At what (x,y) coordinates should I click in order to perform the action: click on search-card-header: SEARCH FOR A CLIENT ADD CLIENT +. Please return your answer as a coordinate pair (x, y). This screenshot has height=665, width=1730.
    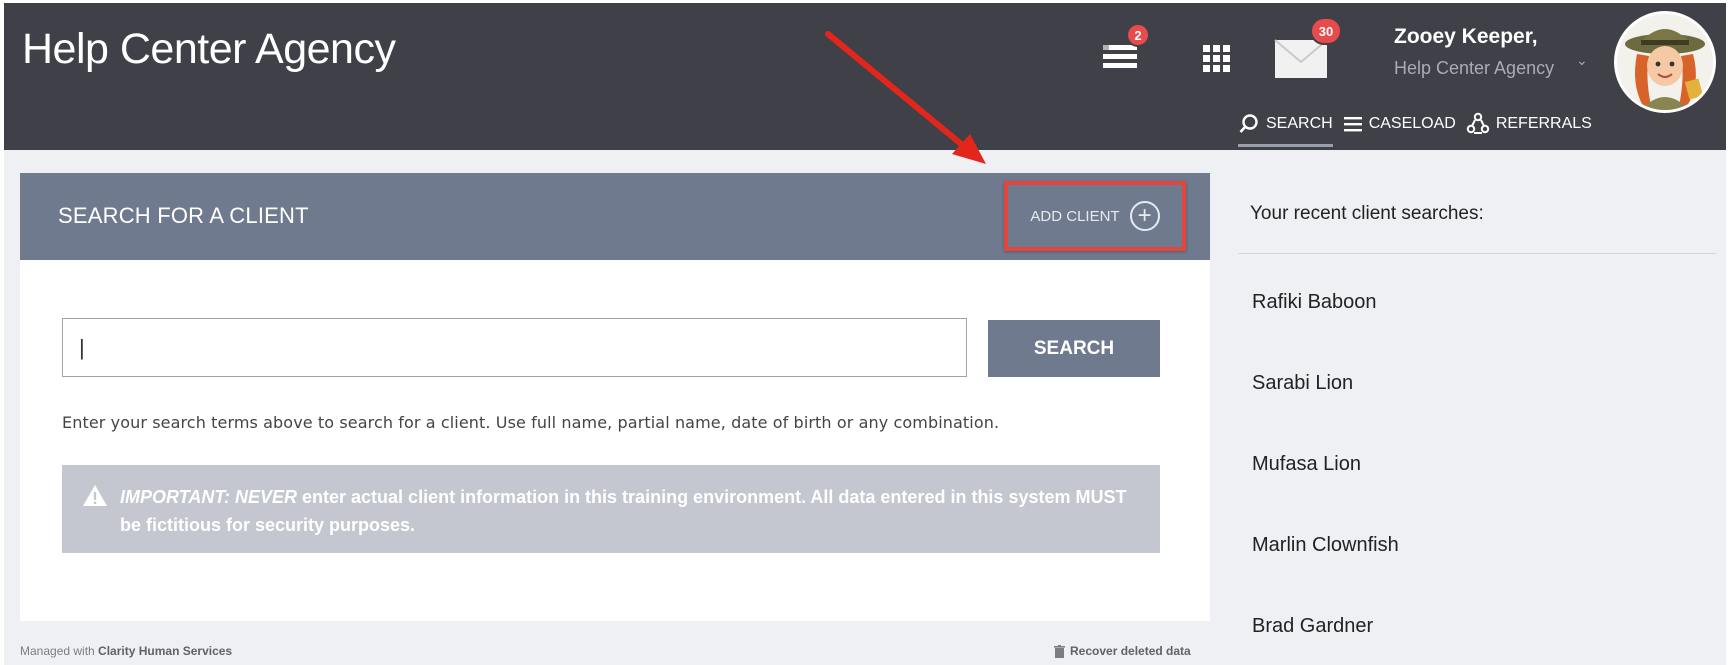
    Looking at the image, I should click on (615, 216).